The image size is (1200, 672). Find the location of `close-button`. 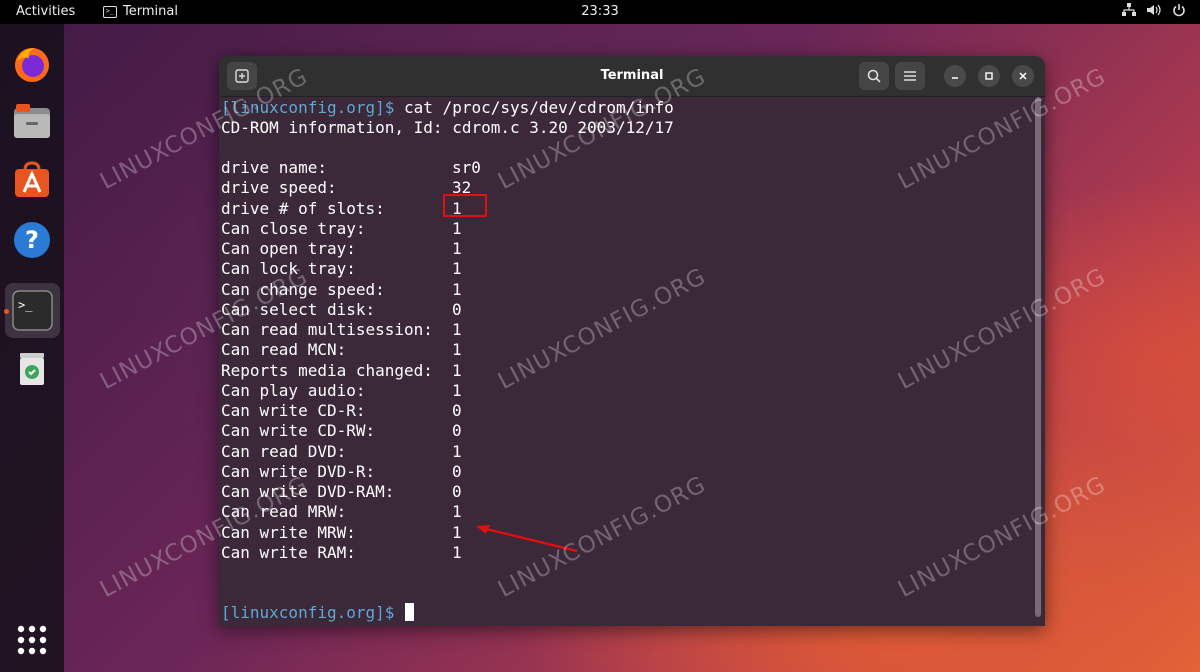

close-button is located at coordinates (1023, 76).